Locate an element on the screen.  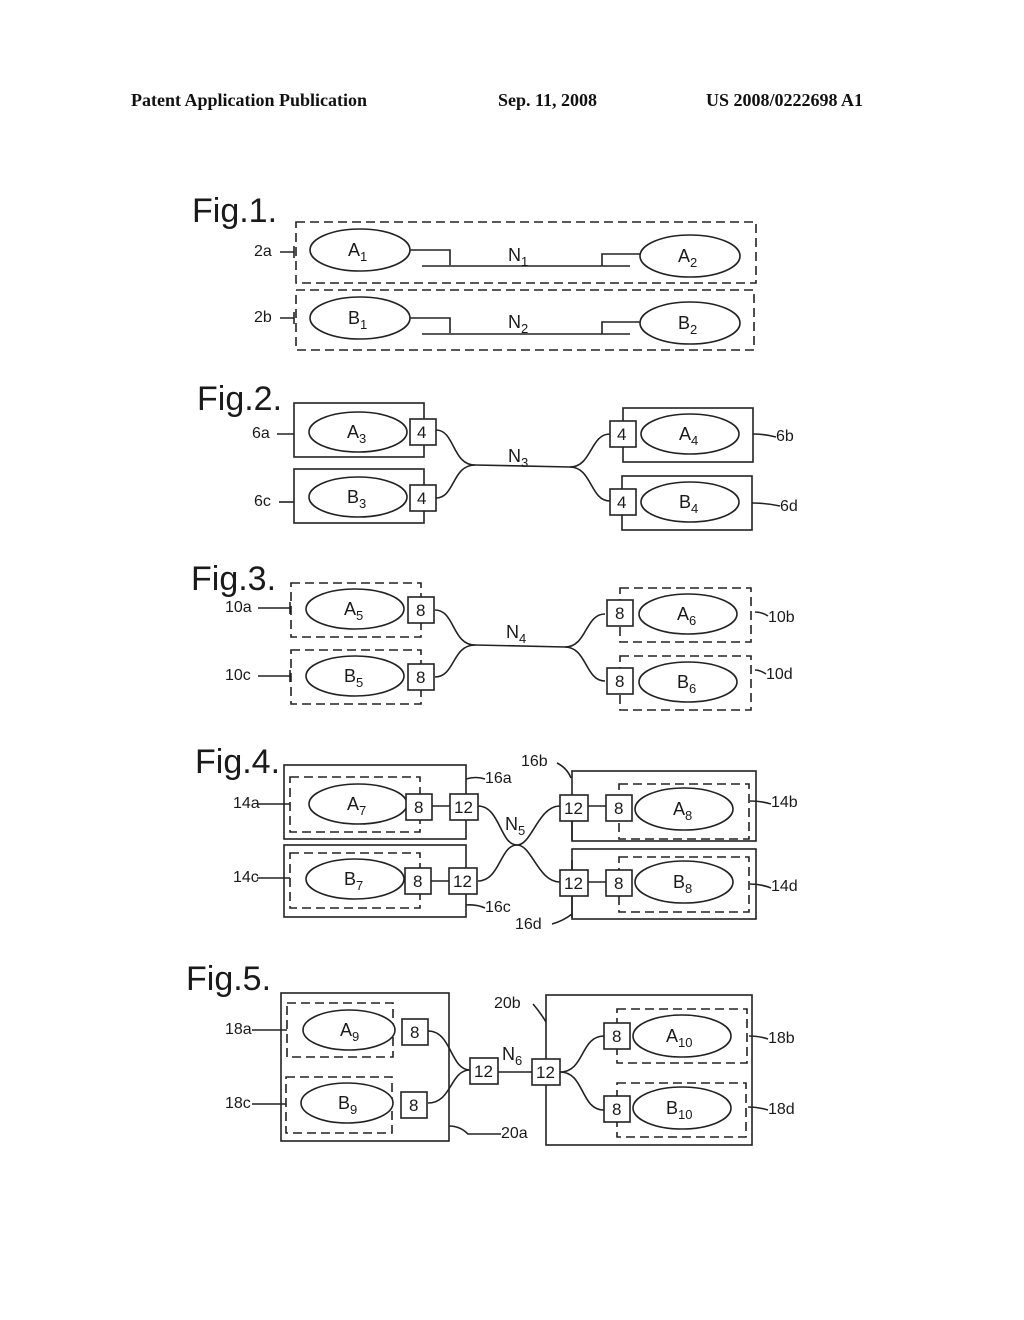
figure-label: Fig.4. is located at coordinates (237, 762).